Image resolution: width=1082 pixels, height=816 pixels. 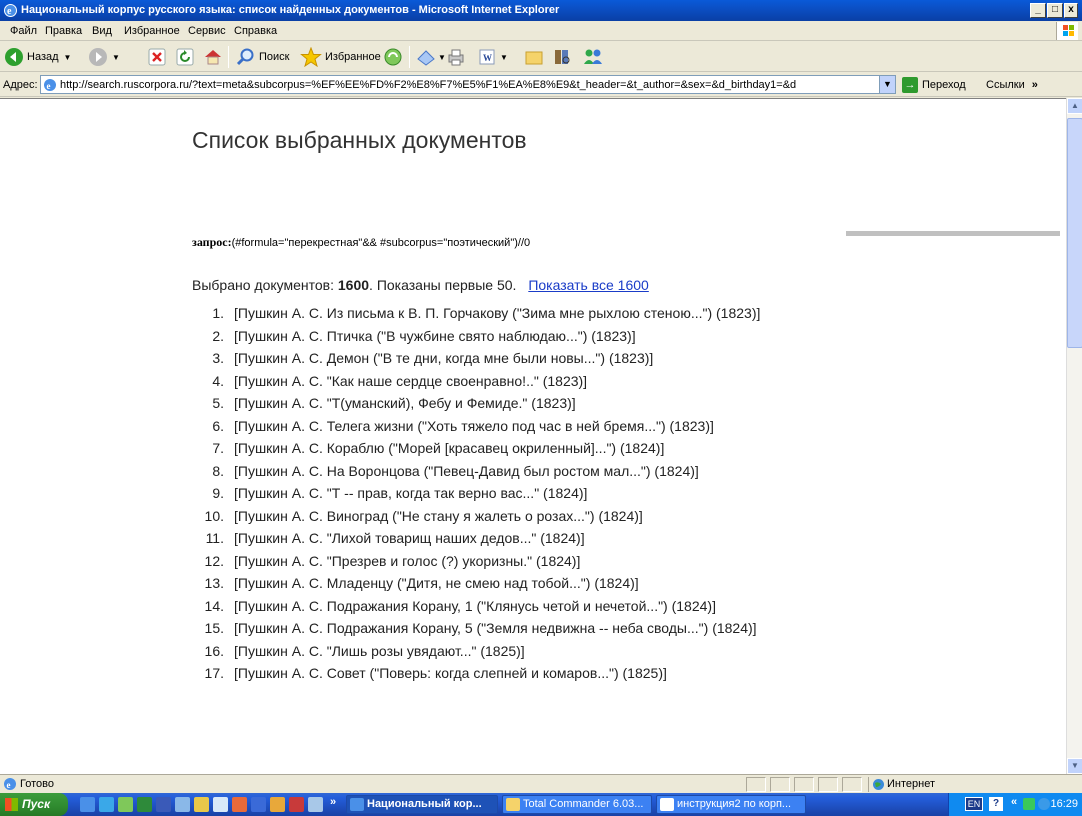 What do you see at coordinates (393, 57) in the screenshot?
I see `media-button` at bounding box center [393, 57].